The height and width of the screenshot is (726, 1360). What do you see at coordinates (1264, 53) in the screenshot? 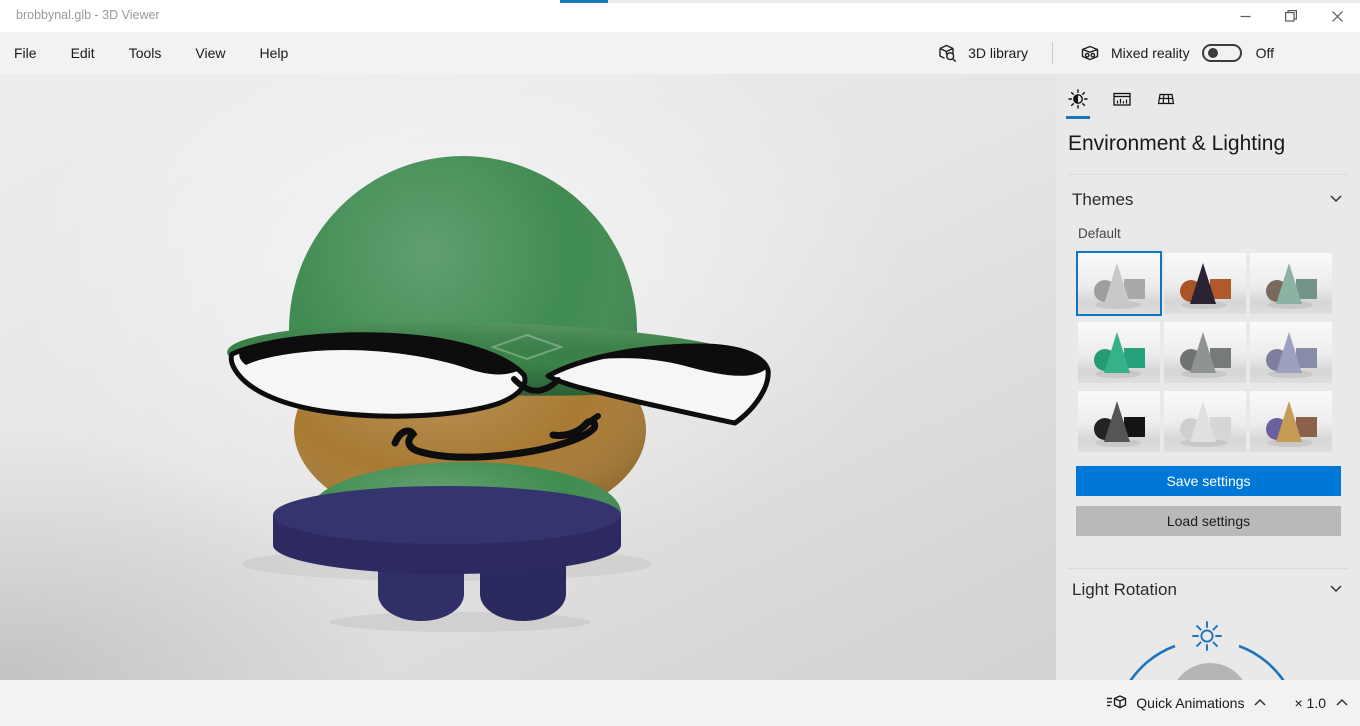
I see `mixed-reality-state: Off` at bounding box center [1264, 53].